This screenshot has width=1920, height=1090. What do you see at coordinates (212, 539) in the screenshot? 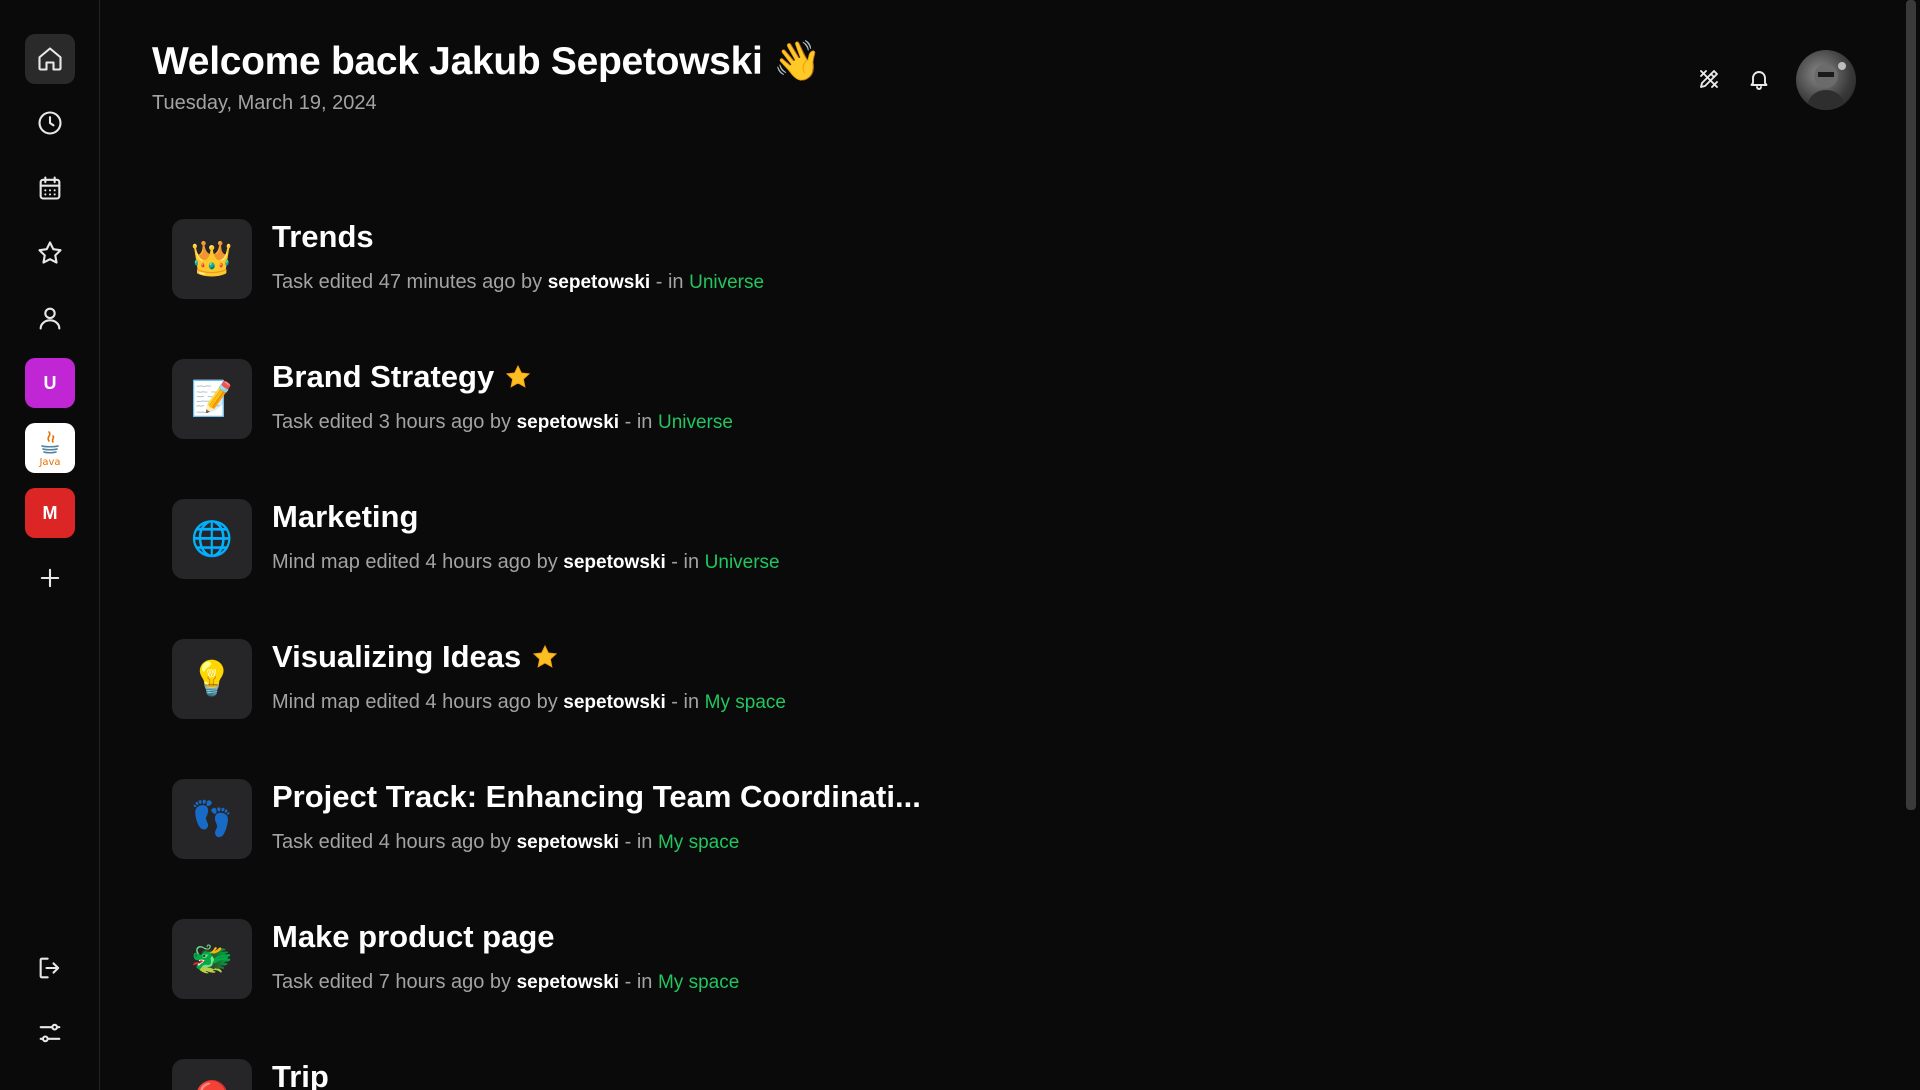
I see `item-icon: 🌐` at bounding box center [212, 539].